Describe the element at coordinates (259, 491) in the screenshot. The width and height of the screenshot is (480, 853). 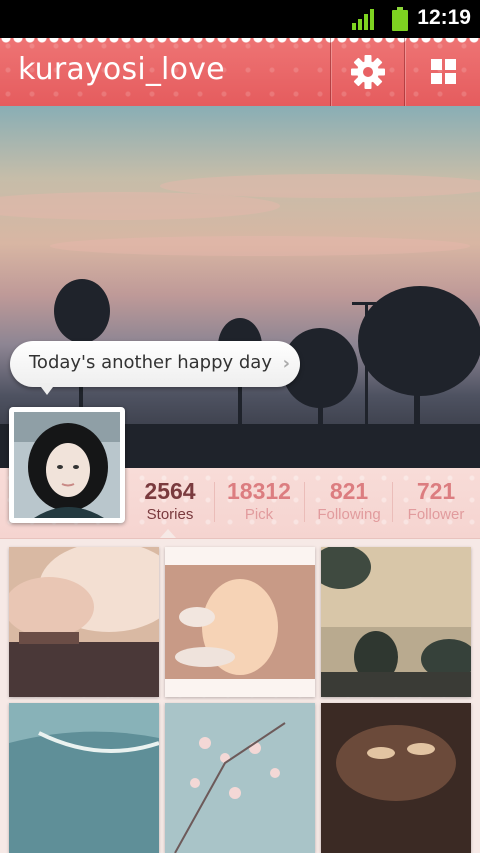
I see `stat-value: 18312` at that location.